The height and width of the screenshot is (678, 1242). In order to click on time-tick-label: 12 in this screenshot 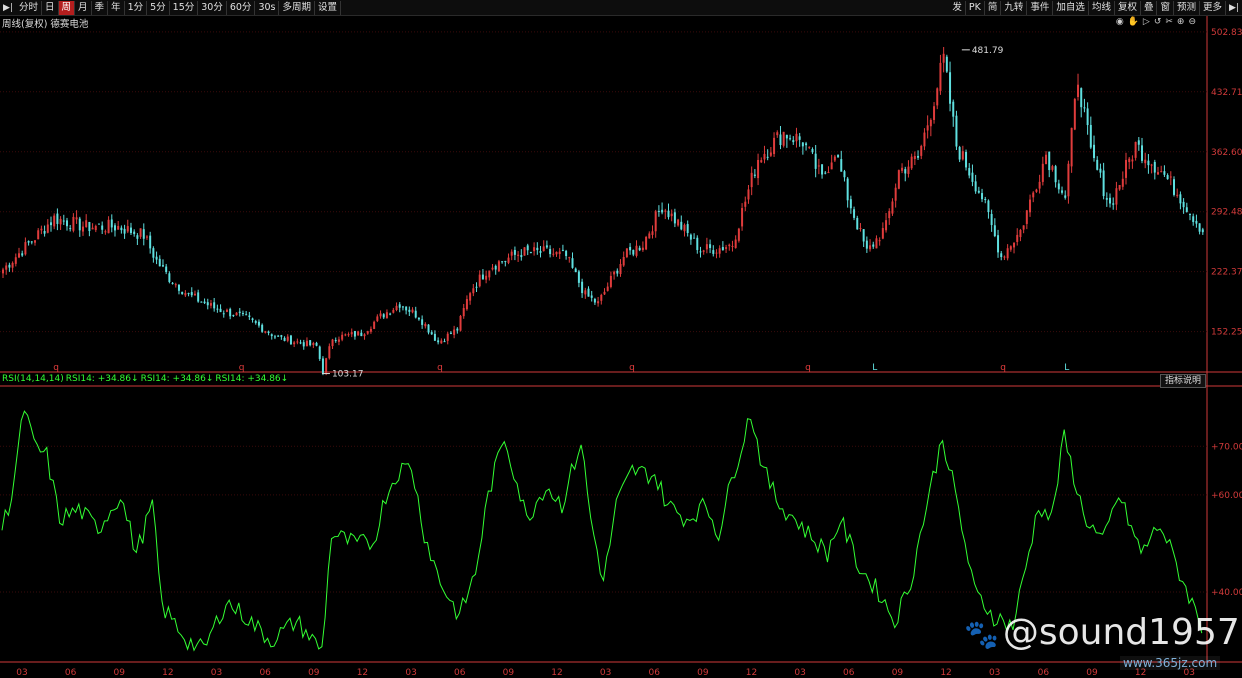, I will do `click(556, 673)`.